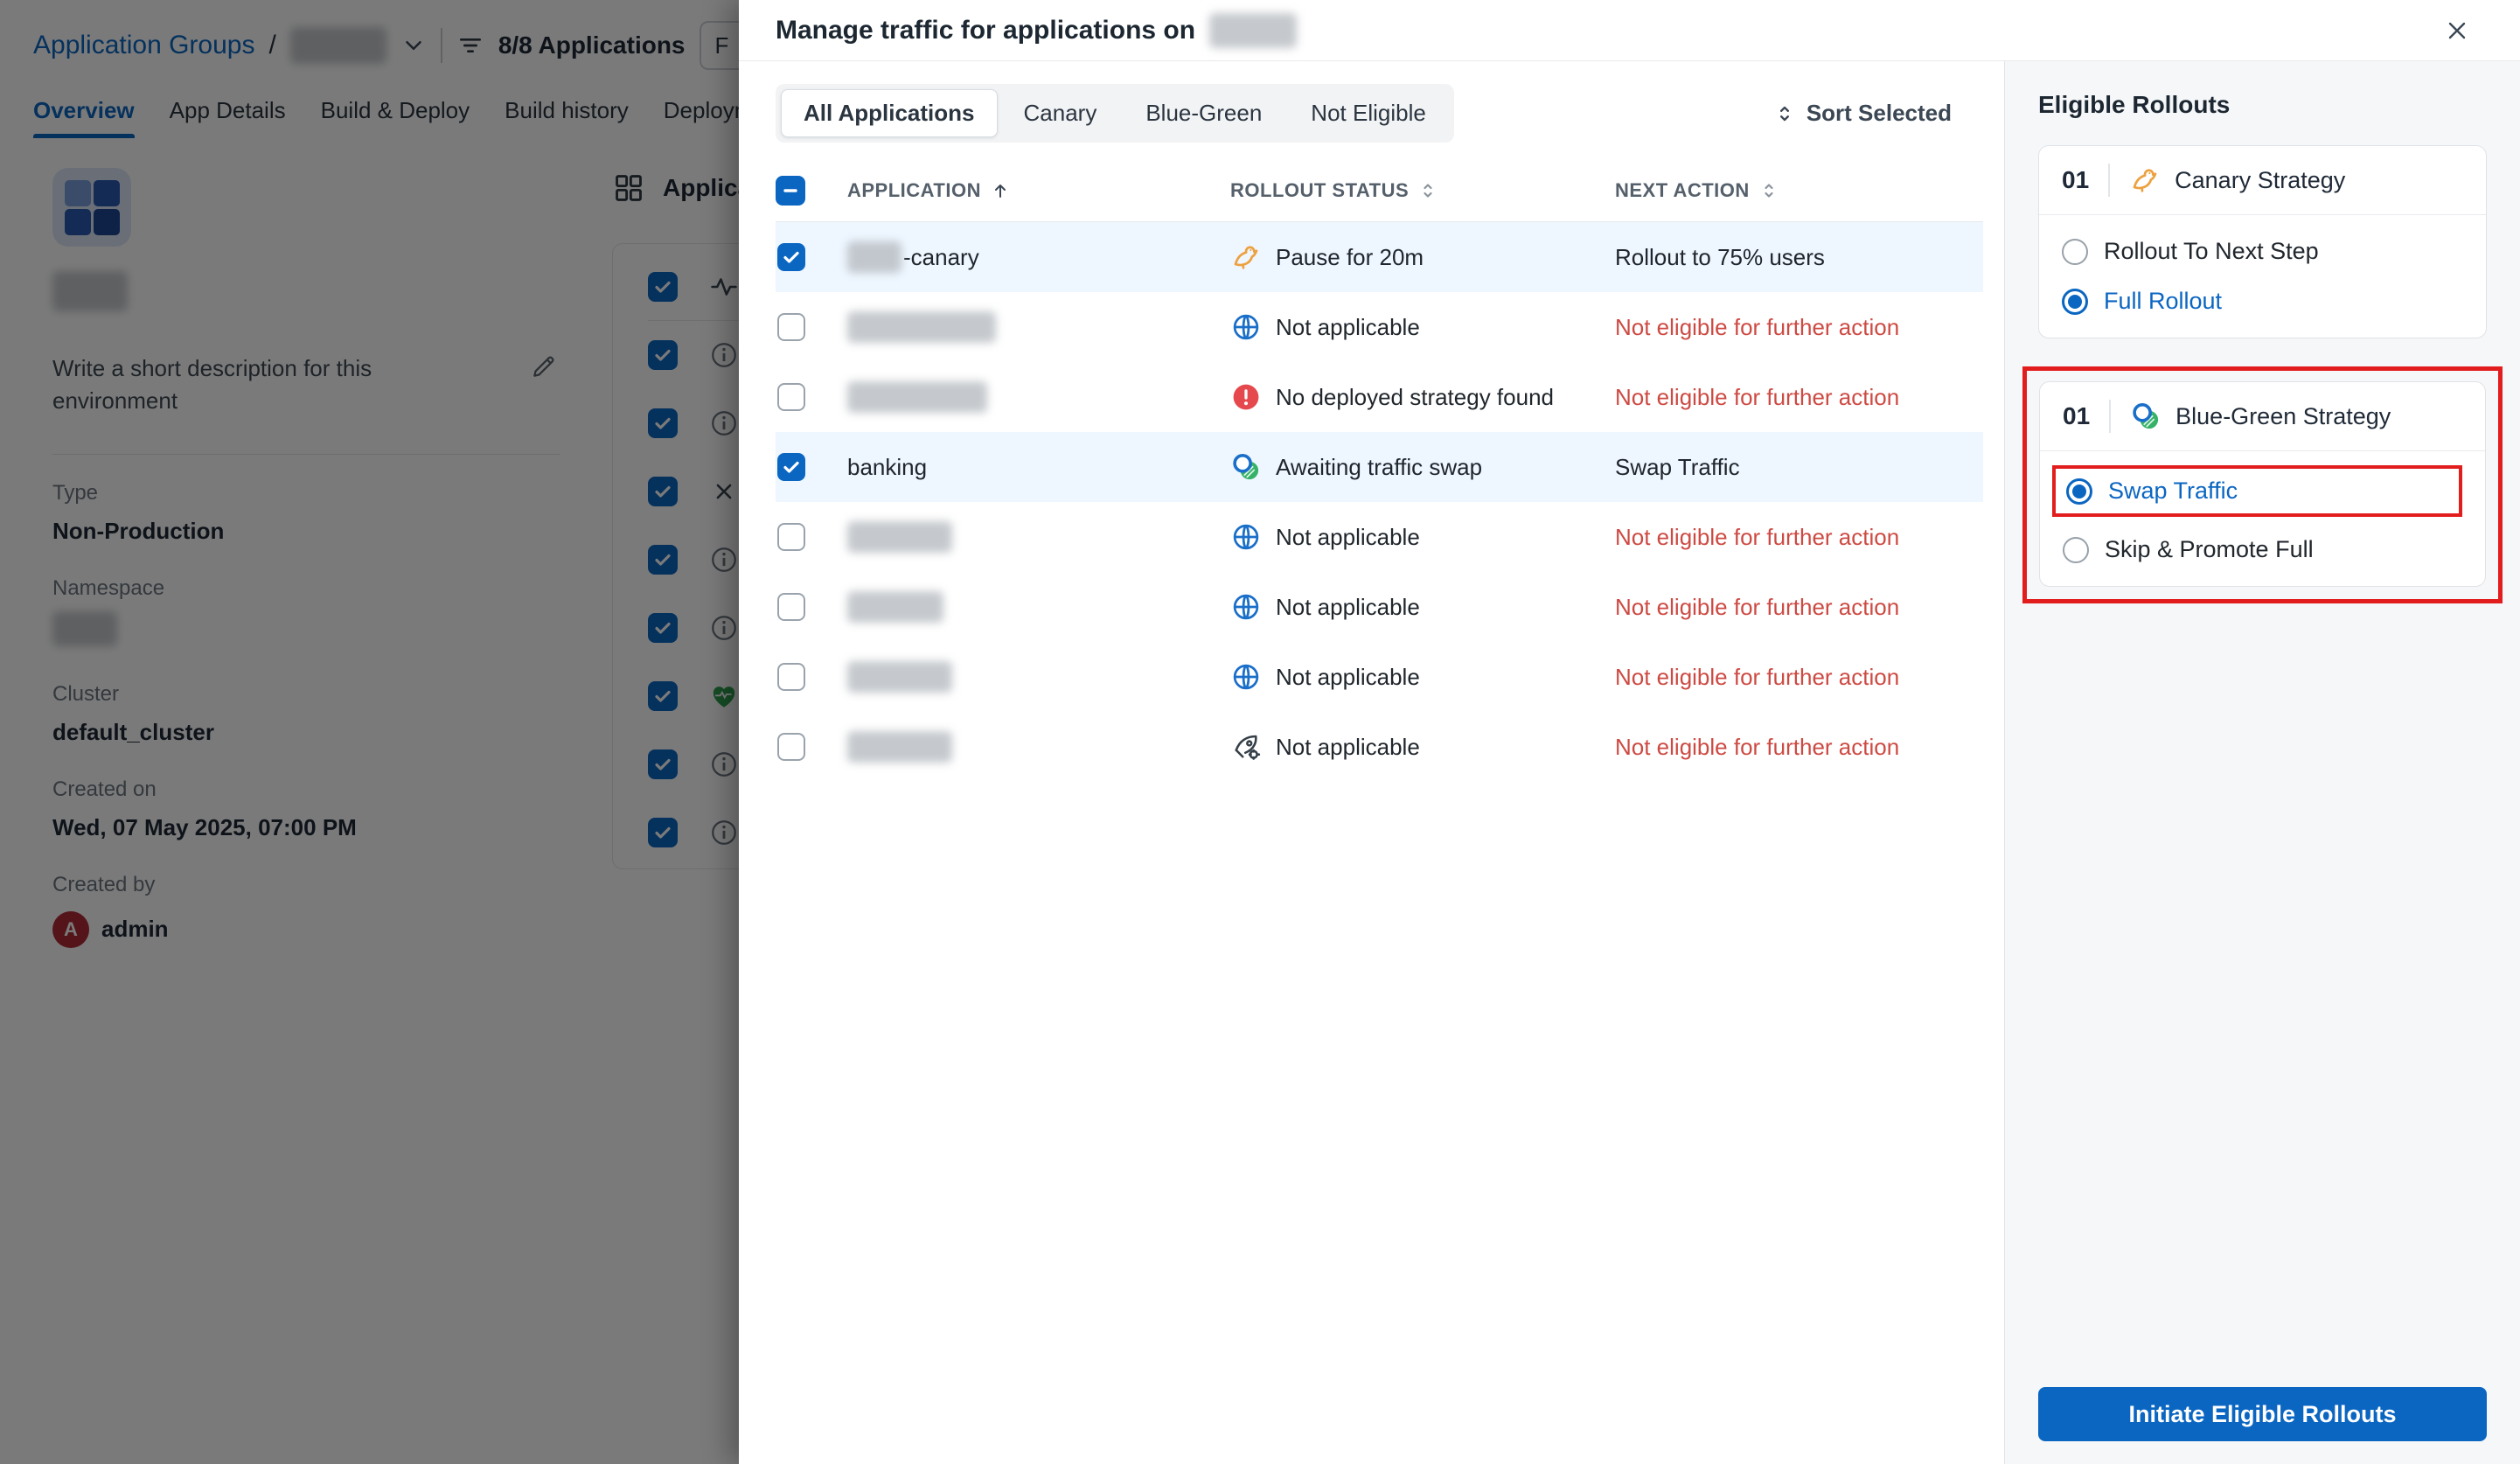 This screenshot has height=1464, width=2520. I want to click on radio-swap-traffic: Swap Traffic, so click(2152, 491).